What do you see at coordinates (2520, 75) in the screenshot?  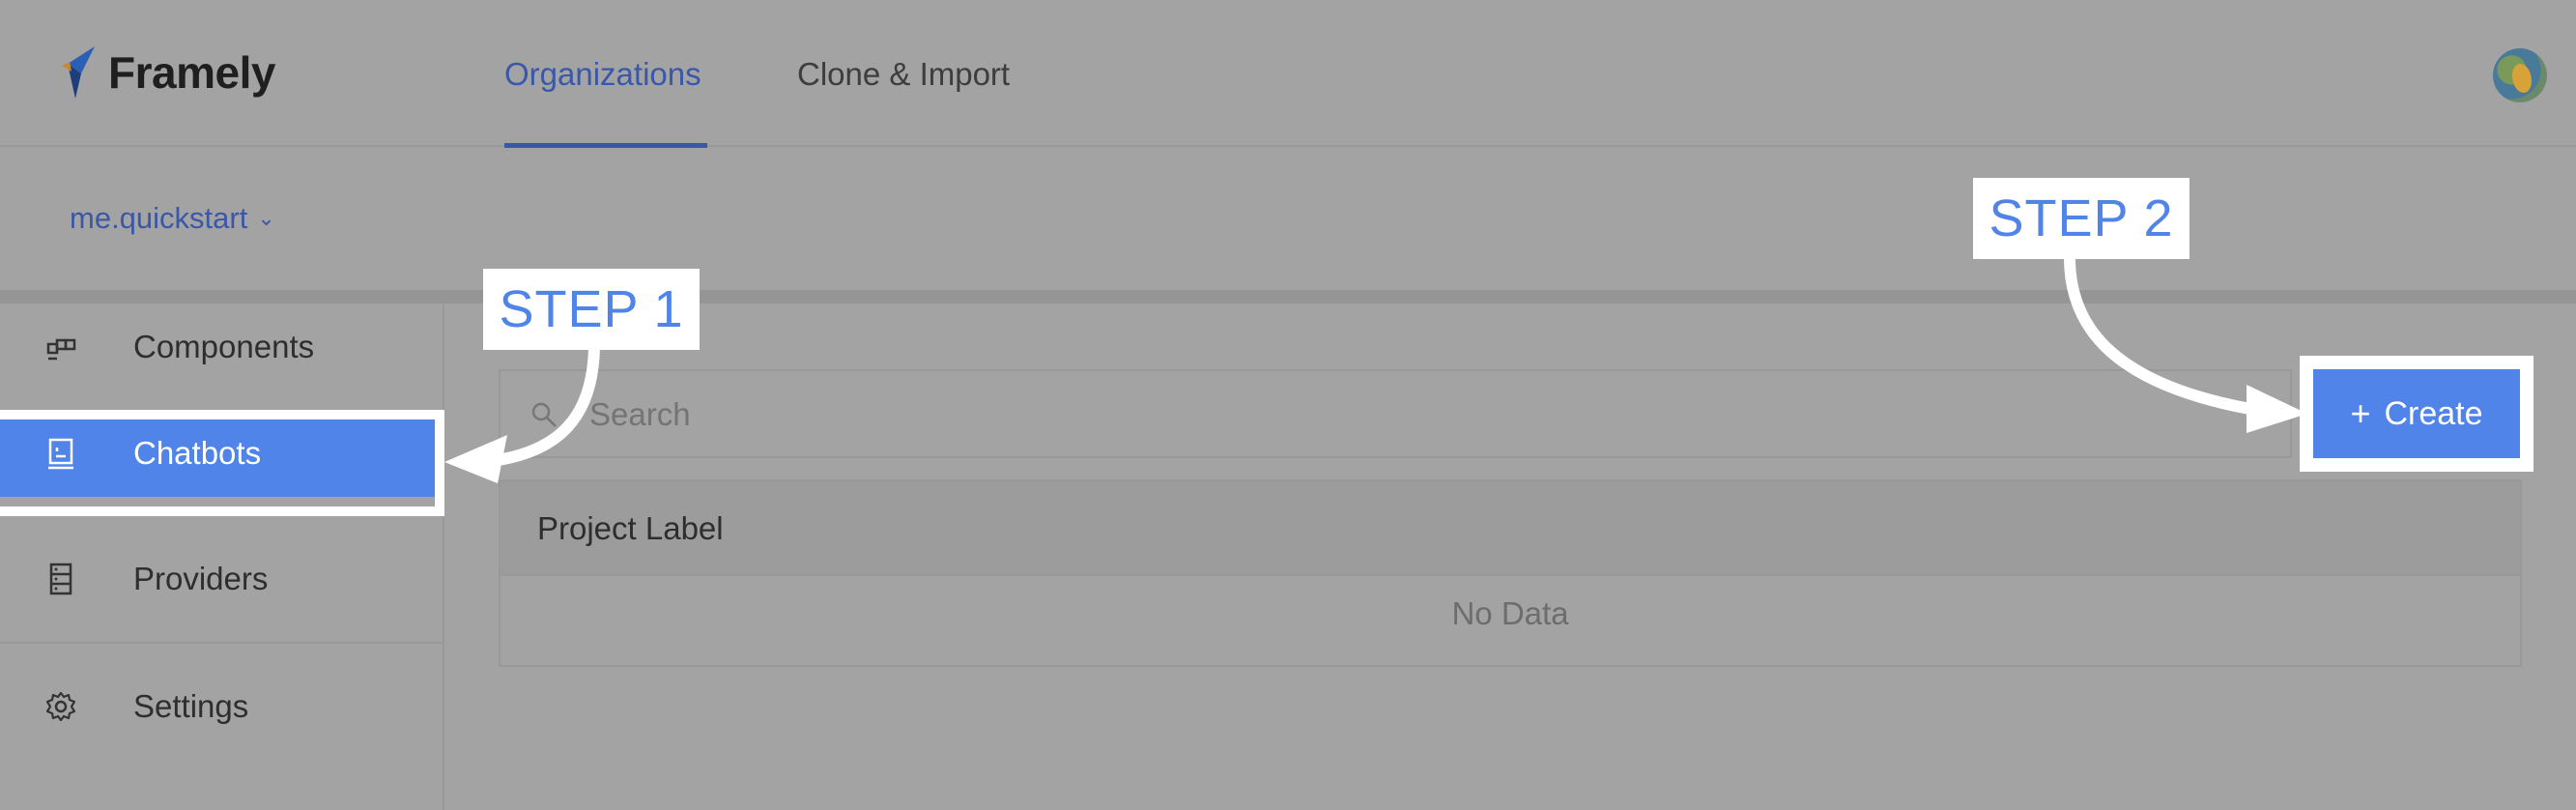 I see `avatar` at bounding box center [2520, 75].